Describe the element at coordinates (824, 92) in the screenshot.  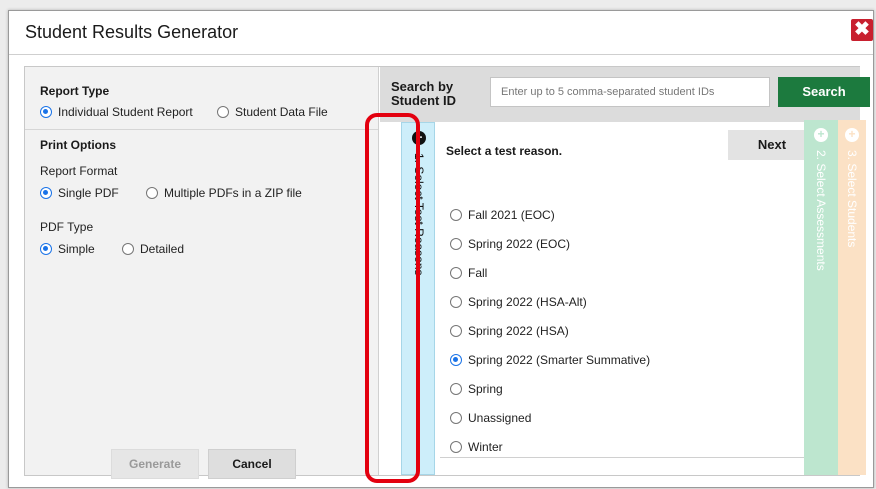
I see `search-button: Search` at that location.